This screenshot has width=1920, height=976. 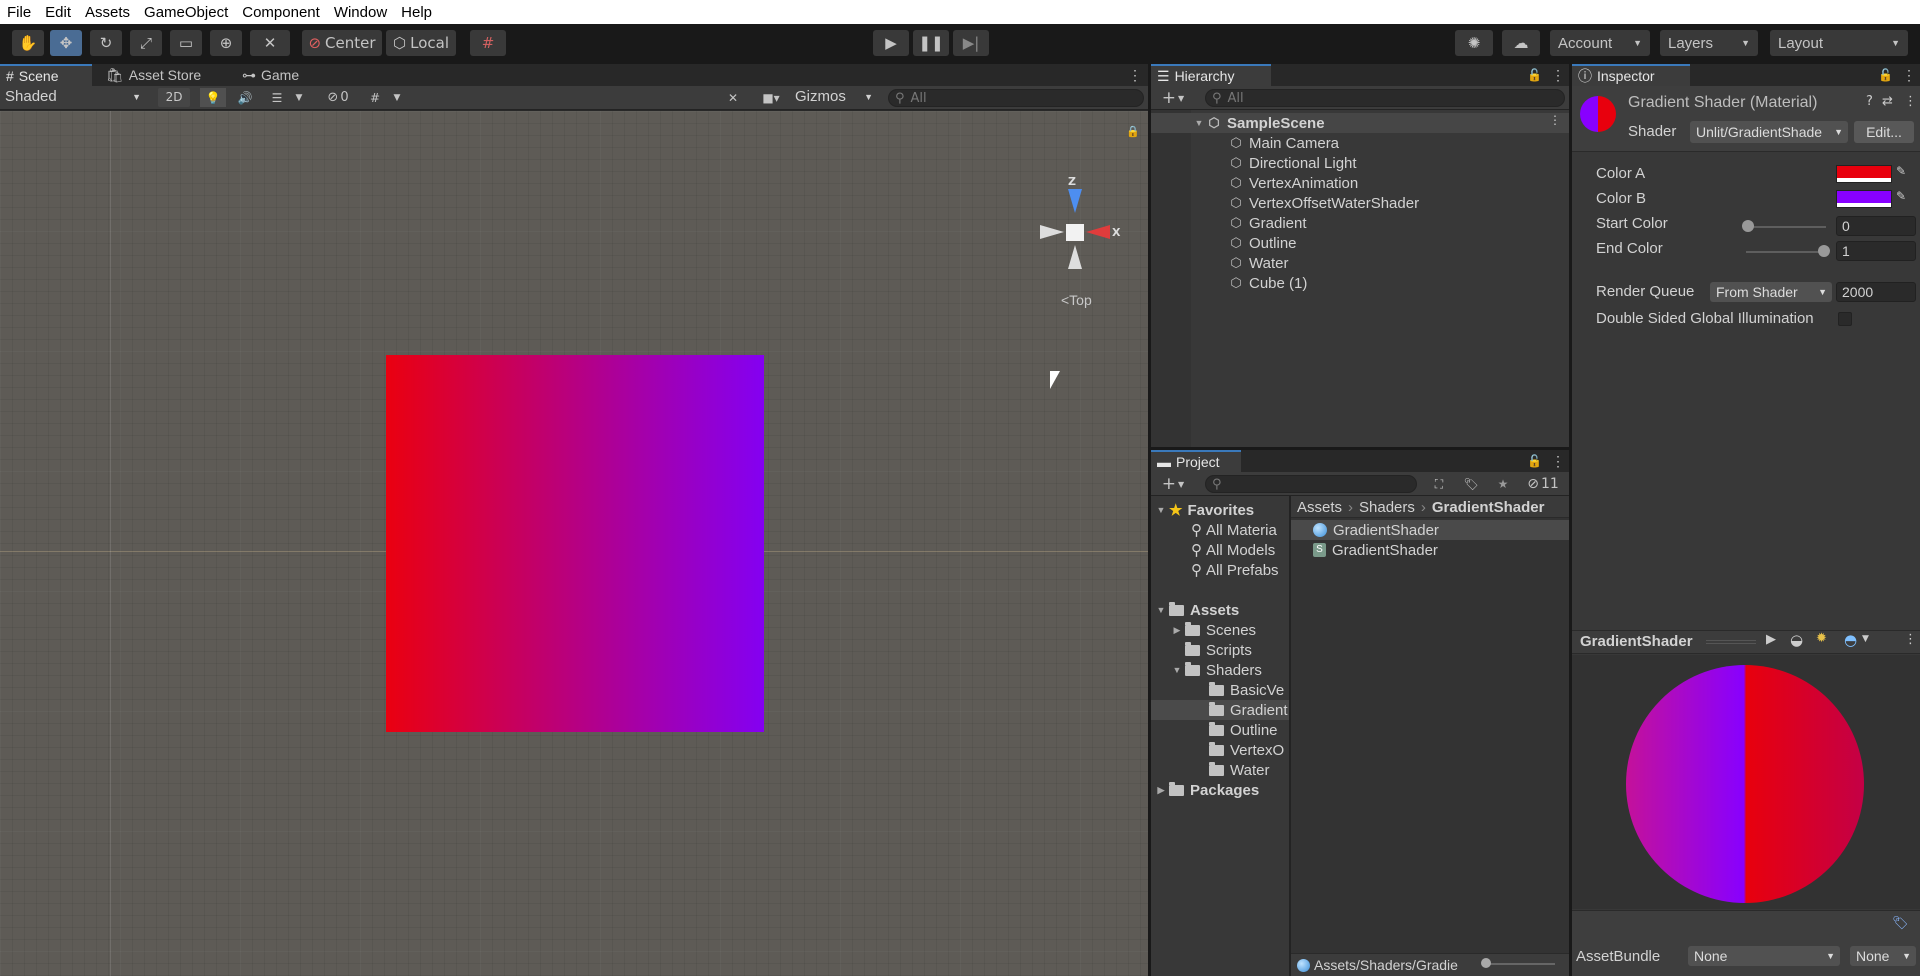 What do you see at coordinates (1293, 183) in the screenshot?
I see `hierarchy-item: ⬡ VertexAnimation` at bounding box center [1293, 183].